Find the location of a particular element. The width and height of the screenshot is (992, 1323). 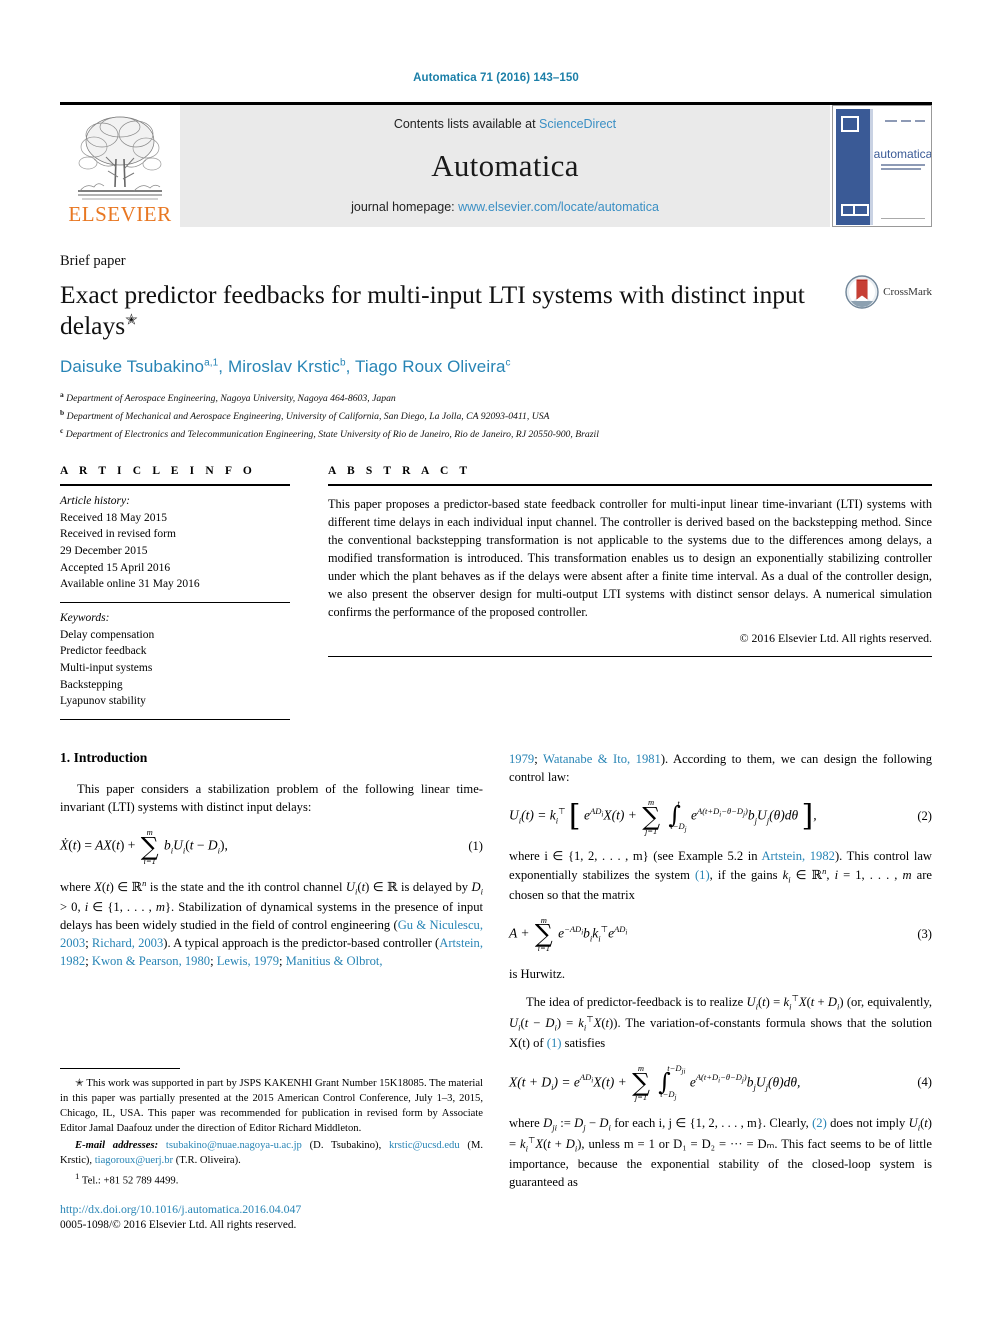

history-line: Accepted 15 April 2016 is located at coordinates (115, 567).